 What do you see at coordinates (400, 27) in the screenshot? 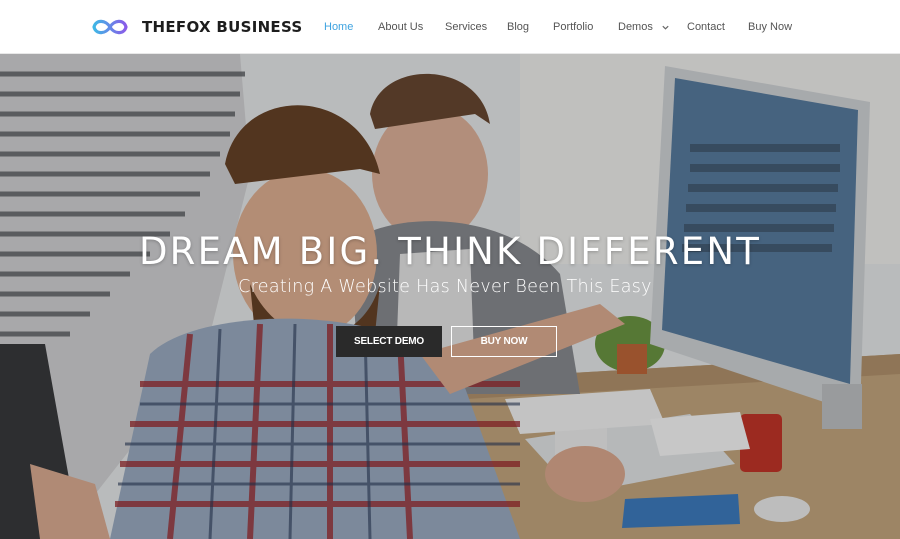
I see `nav-item-about-us: About Us` at bounding box center [400, 27].